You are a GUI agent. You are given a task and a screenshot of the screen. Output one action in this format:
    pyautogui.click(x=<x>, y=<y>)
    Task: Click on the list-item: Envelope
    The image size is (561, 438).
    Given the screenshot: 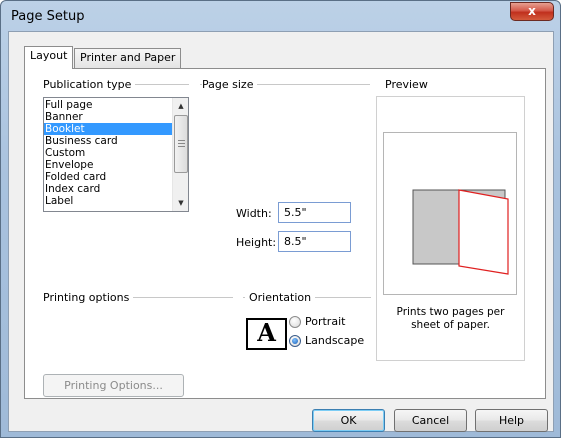 What is the action you would take?
    pyautogui.click(x=108, y=165)
    